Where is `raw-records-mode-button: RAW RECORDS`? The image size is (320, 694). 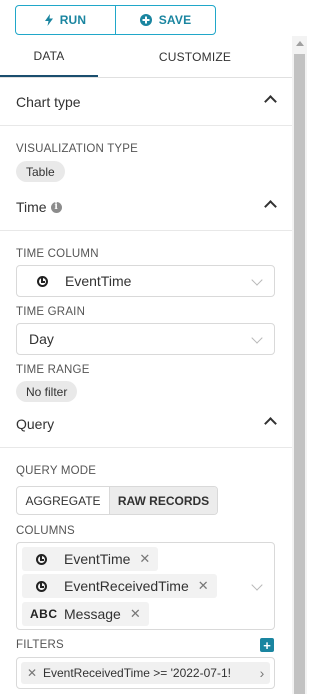
raw-records-mode-button: RAW RECORDS is located at coordinates (163, 500).